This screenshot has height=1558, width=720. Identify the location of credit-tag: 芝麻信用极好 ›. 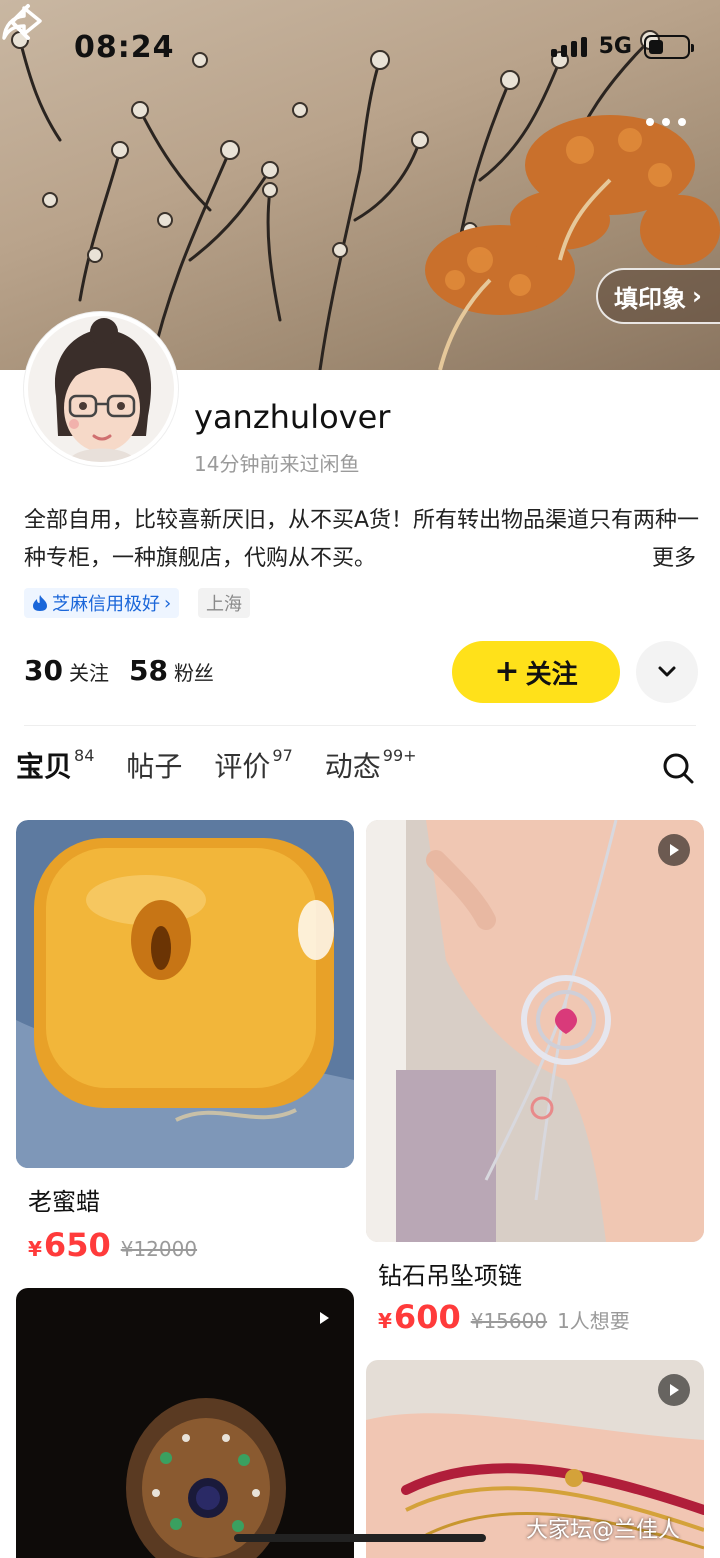
(102, 603).